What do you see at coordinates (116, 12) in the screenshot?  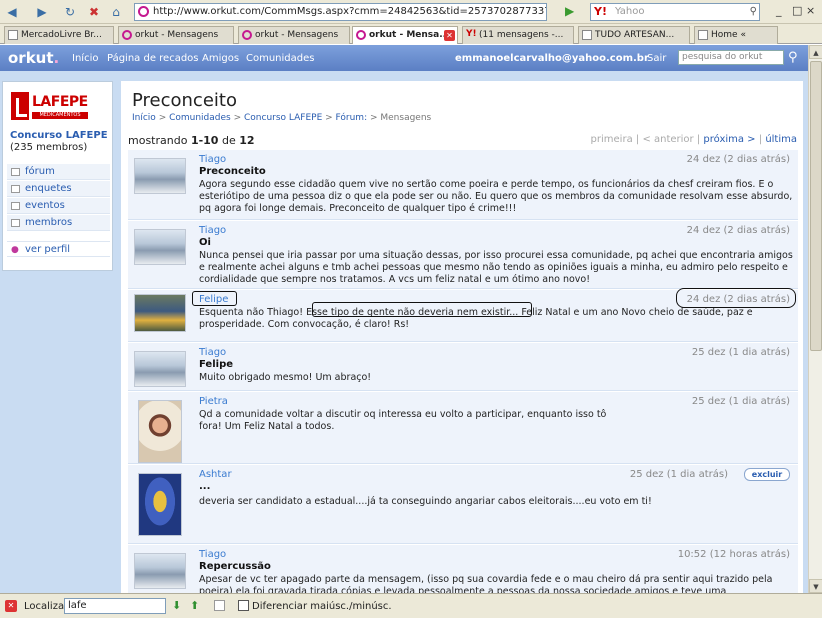 I see `home-icon: ⌂` at bounding box center [116, 12].